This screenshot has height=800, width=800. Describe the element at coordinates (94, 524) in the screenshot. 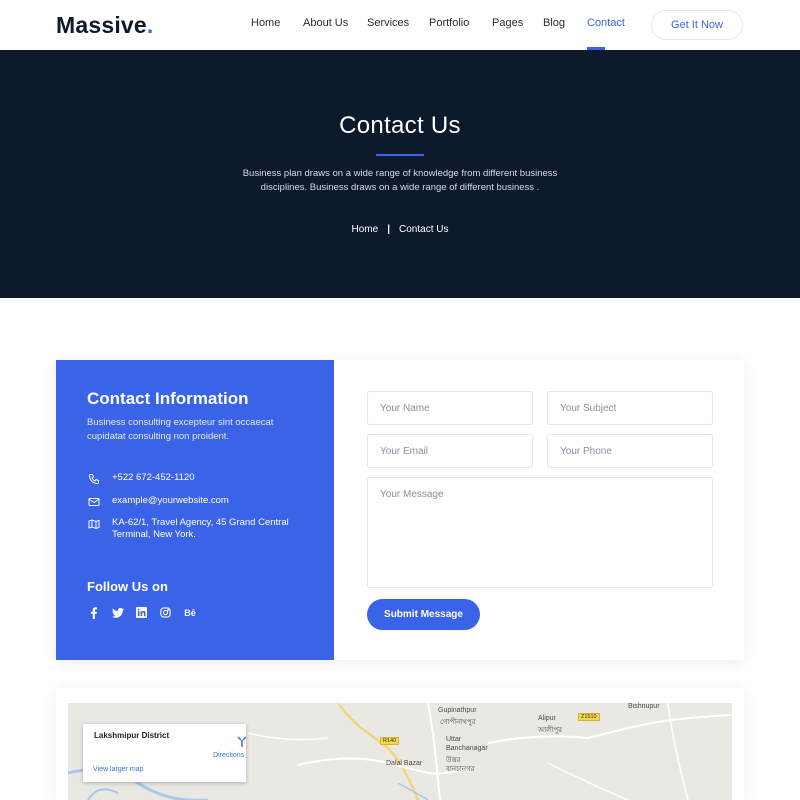

I see `map-icon` at that location.